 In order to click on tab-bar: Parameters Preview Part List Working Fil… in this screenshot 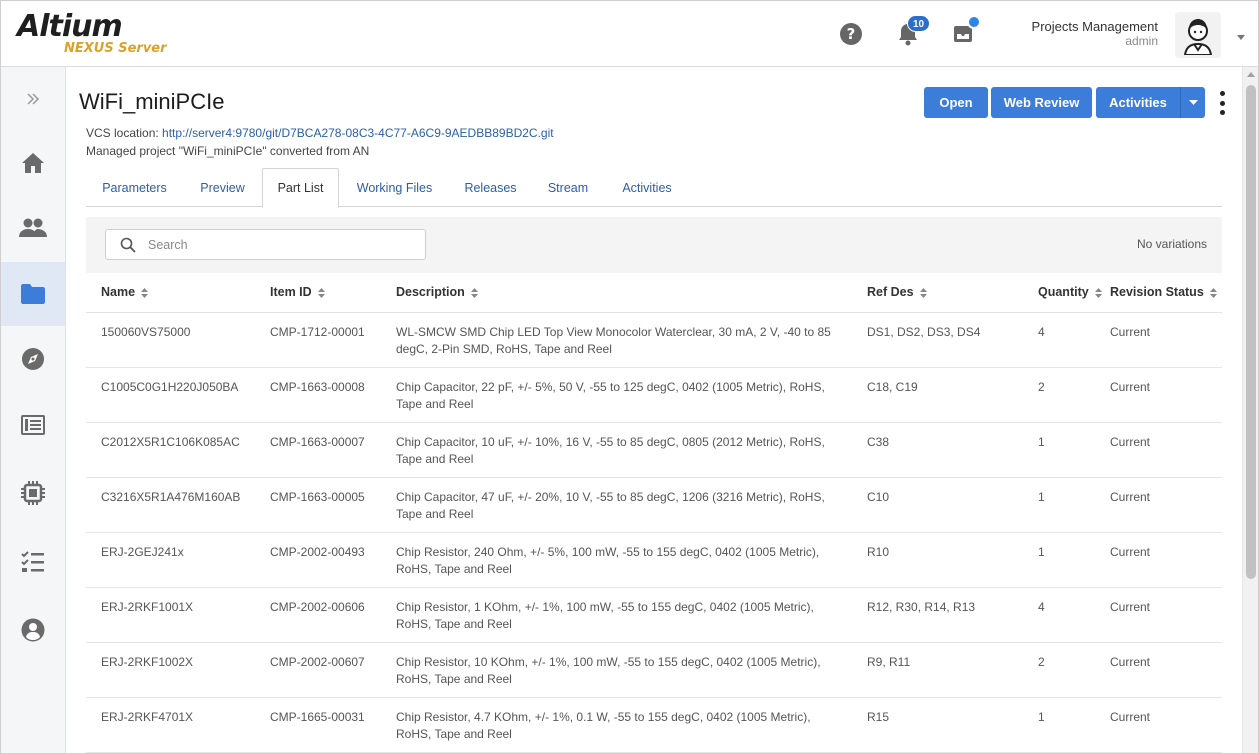, I will do `click(654, 188)`.